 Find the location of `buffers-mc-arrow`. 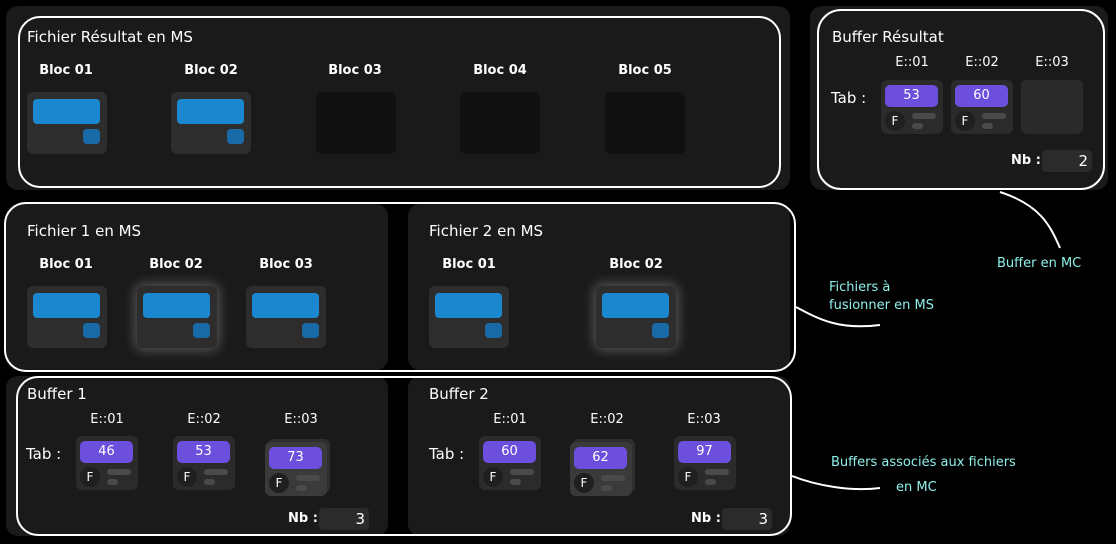

buffers-mc-arrow is located at coordinates (836, 483).